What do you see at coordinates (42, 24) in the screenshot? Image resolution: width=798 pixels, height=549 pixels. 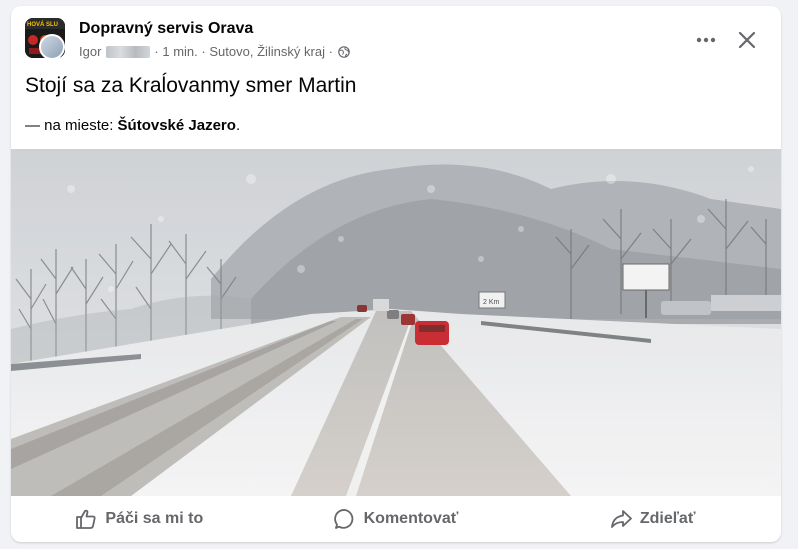 I see `avatar-lettering: HOVÁ SLU` at bounding box center [42, 24].